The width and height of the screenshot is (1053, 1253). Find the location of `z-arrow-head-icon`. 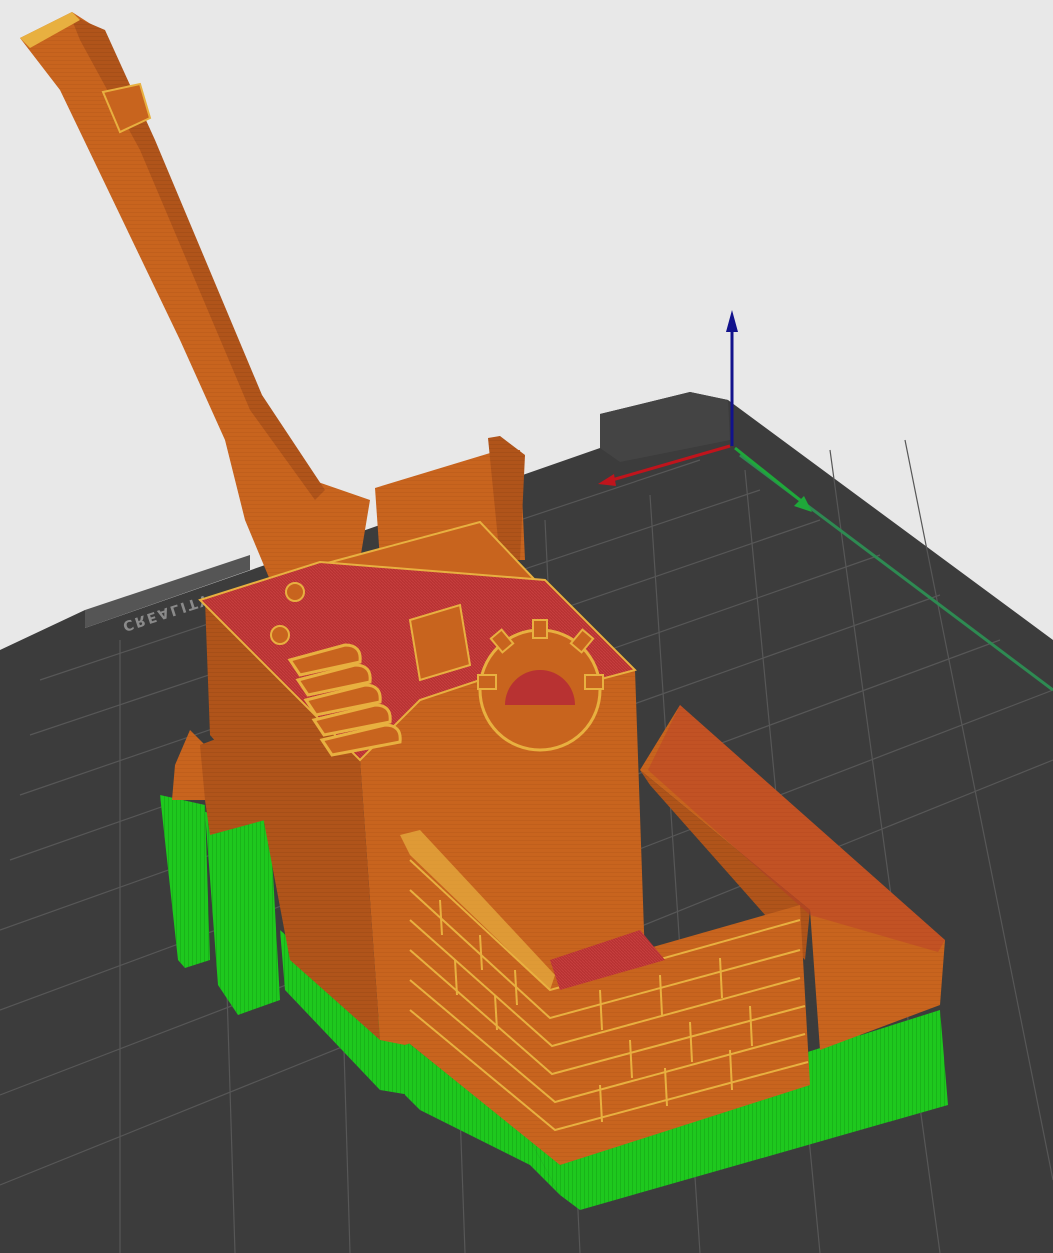

z-arrow-head-icon is located at coordinates (732, 321).